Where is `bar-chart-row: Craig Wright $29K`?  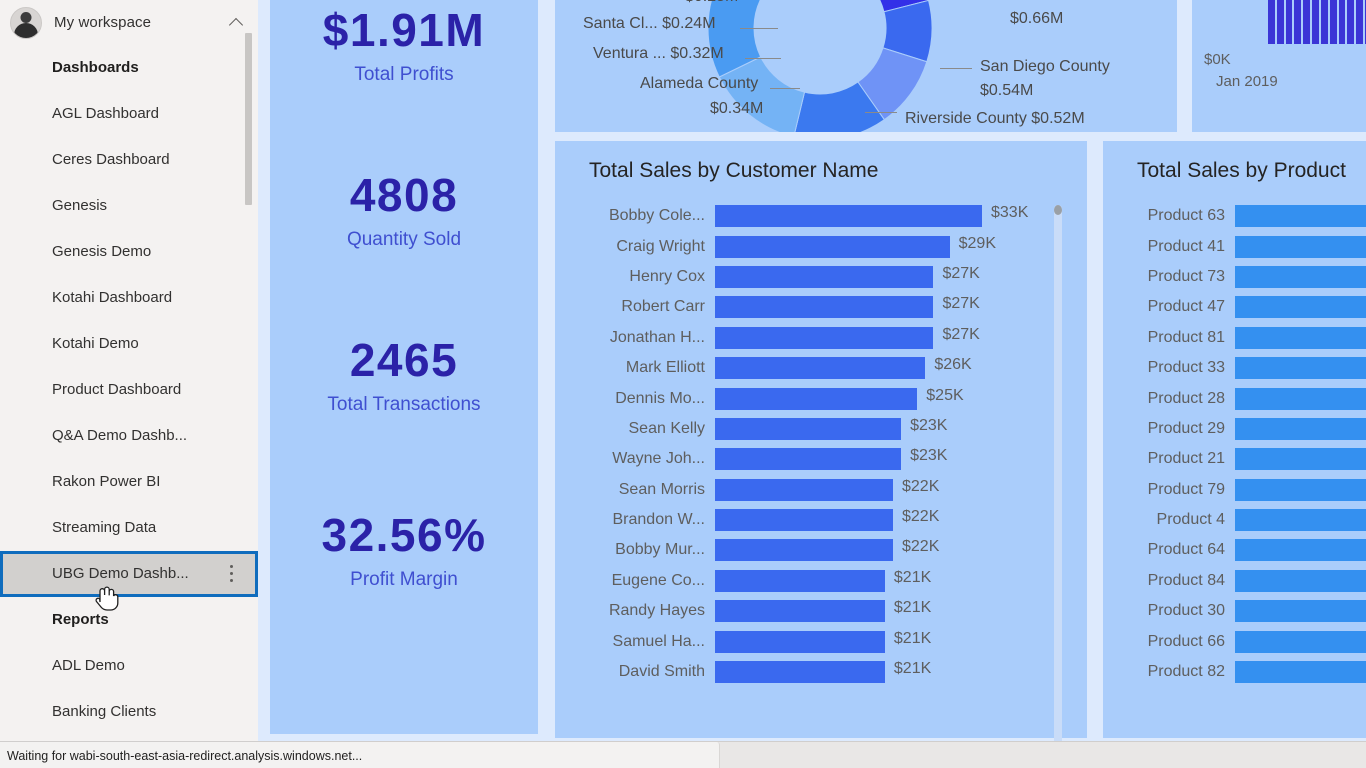
bar-chart-row: Craig Wright $29K is located at coordinates (821, 246).